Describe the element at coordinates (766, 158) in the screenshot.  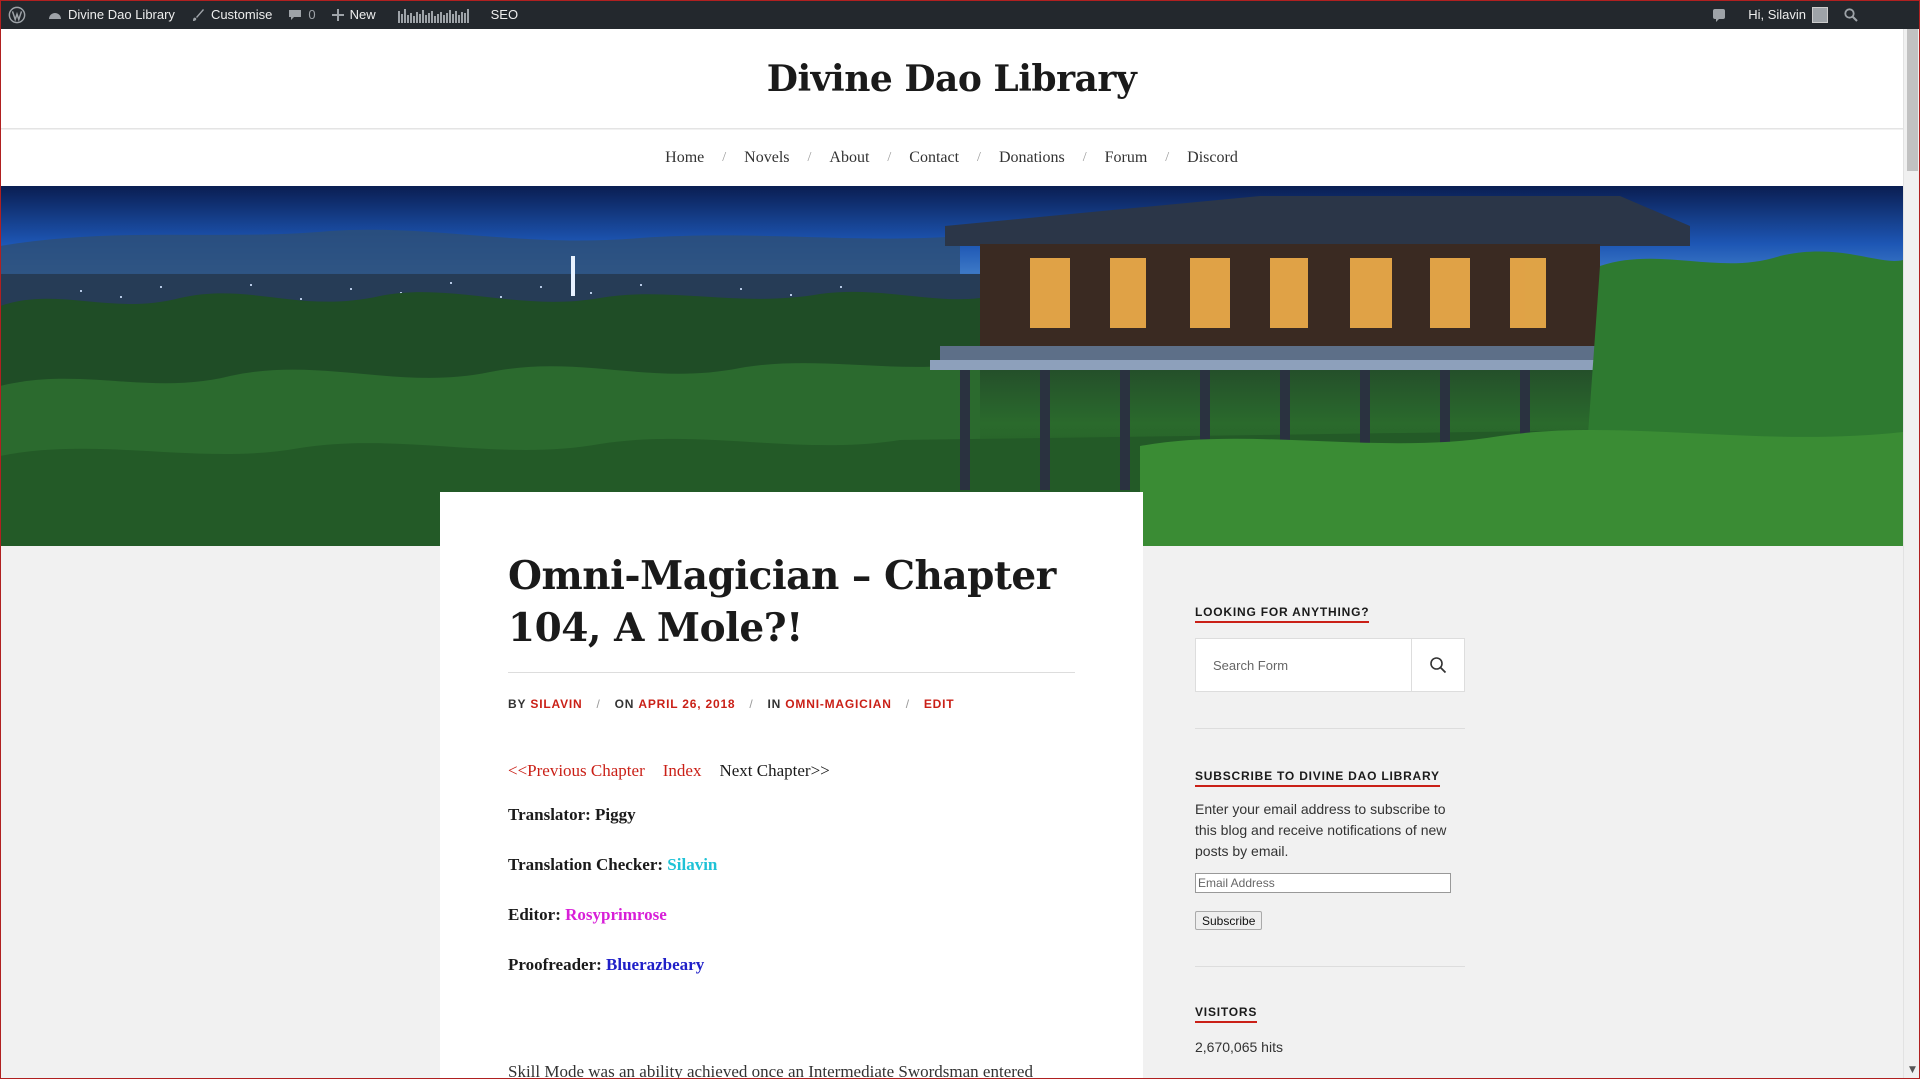
I see `nav-item-novels: Novels` at that location.